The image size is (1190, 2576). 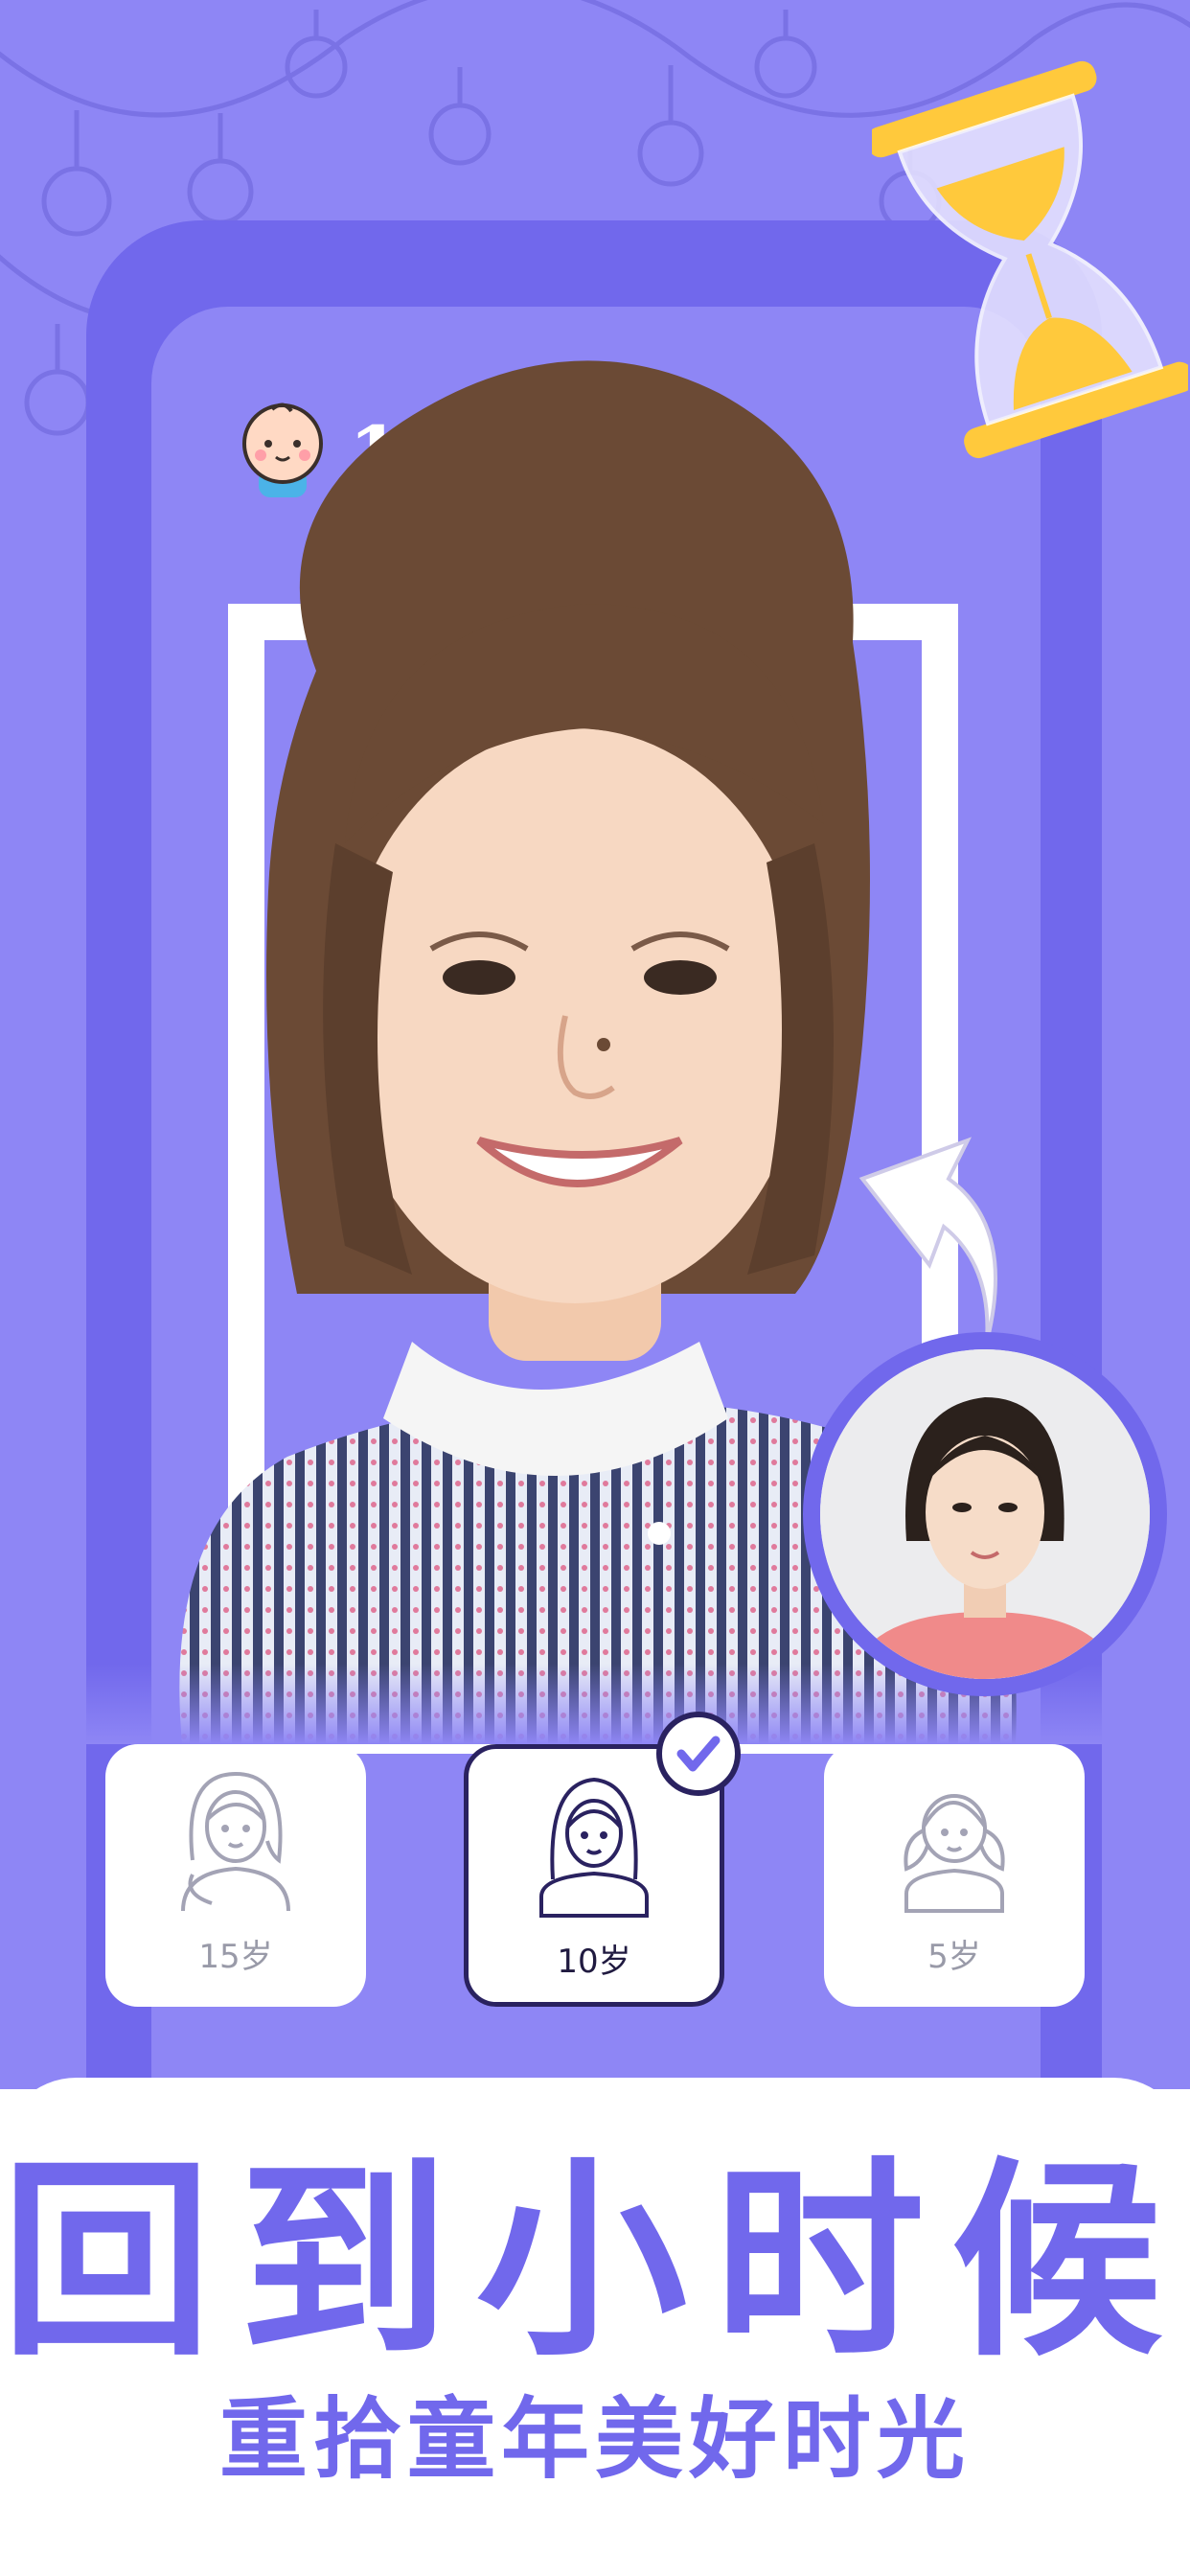 What do you see at coordinates (594, 2261) in the screenshot?
I see `promo-headline: 回到小时候` at bounding box center [594, 2261].